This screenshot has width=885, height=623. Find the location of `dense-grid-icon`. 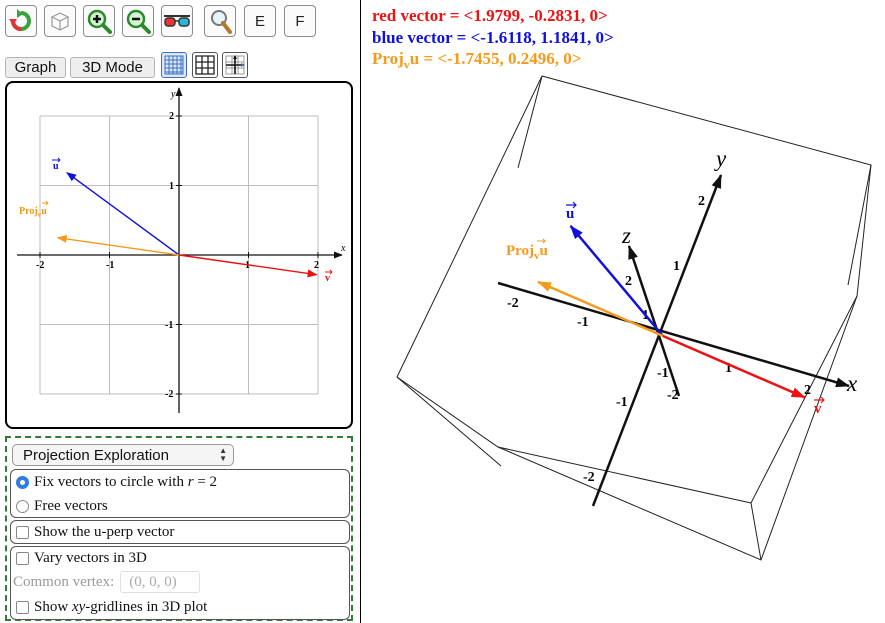

dense-grid-icon is located at coordinates (174, 65).